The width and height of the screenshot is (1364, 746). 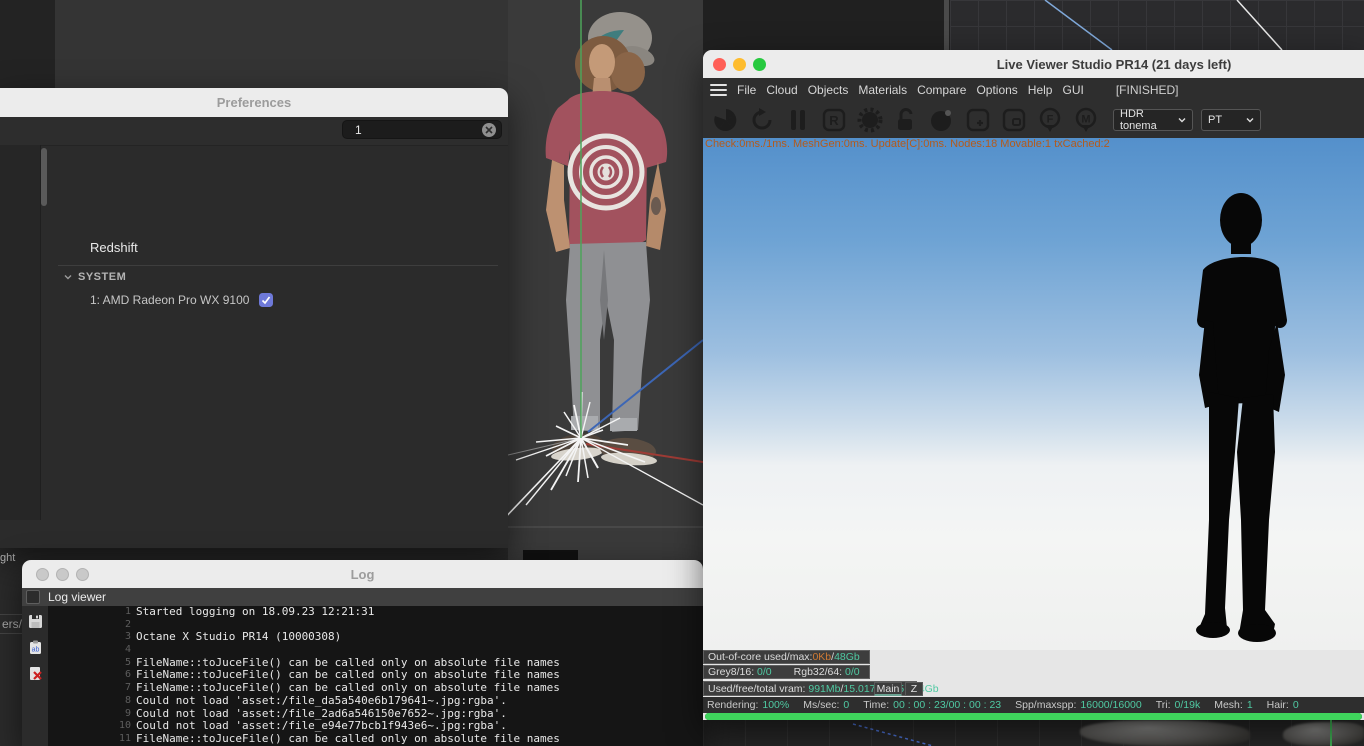 I want to click on menu-materials: Materials, so click(x=882, y=90).